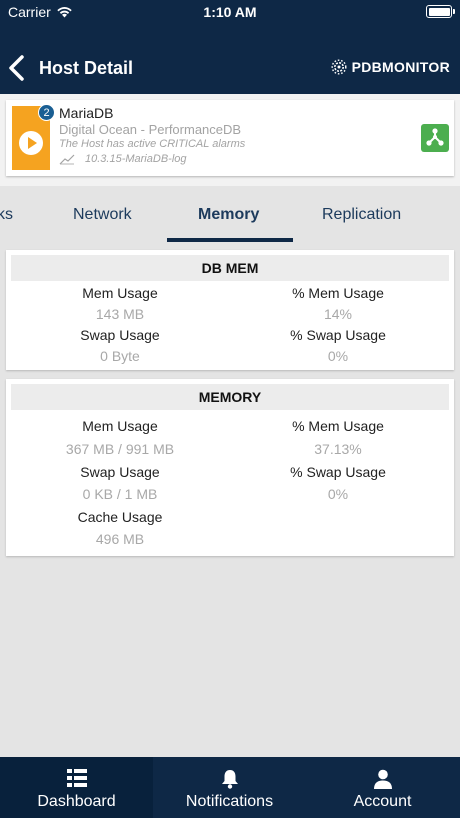 The width and height of the screenshot is (460, 818). I want to click on db-swap-pct-usage-label: % Swap Usage, so click(338, 335).